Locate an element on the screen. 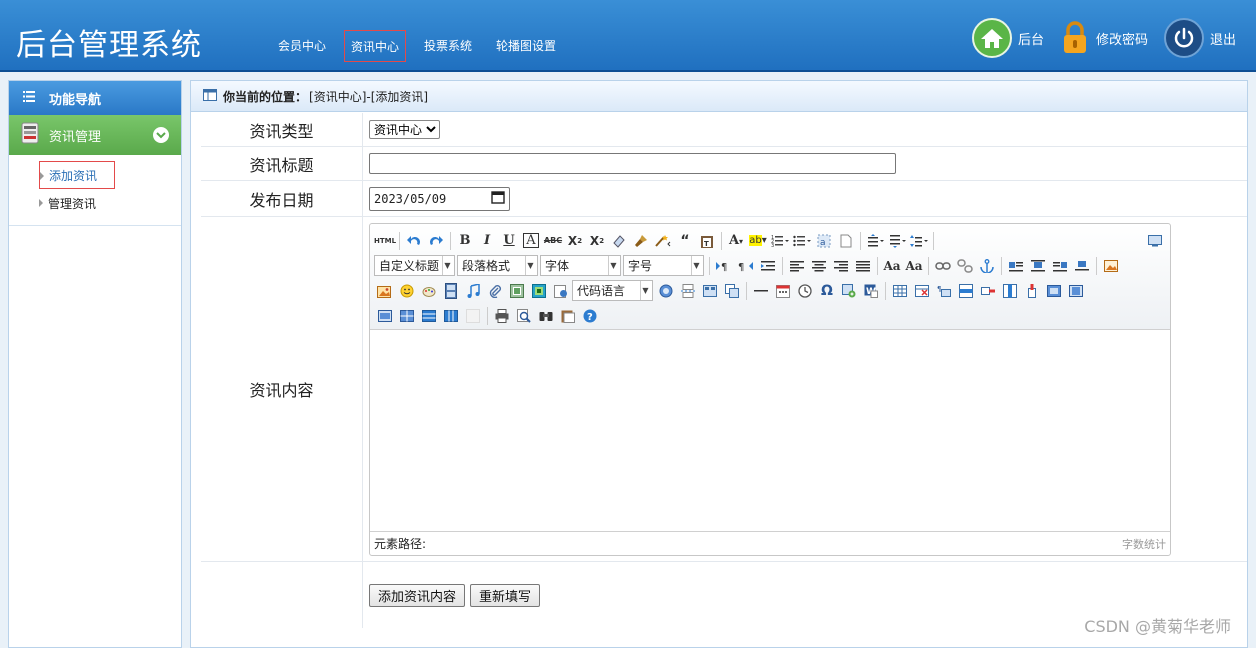 This screenshot has width=1256, height=648. nav-carousel-settings: 轮播图设置 is located at coordinates (526, 46).